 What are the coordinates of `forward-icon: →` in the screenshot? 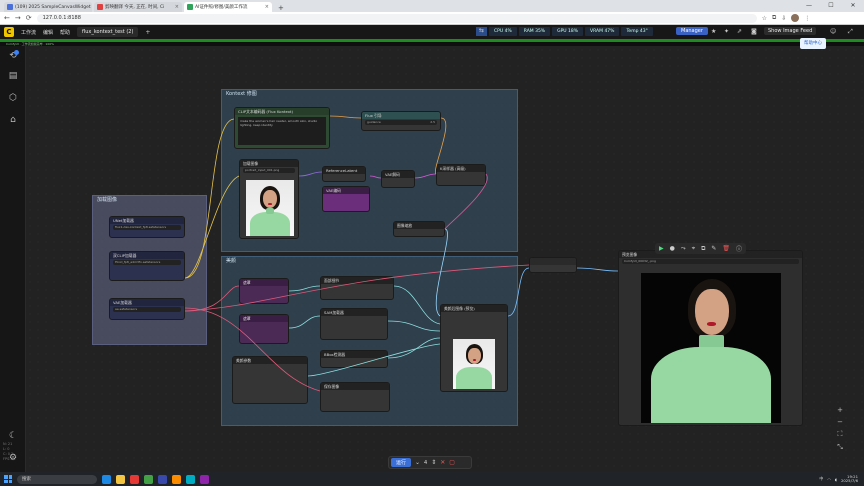 It's located at (18, 18).